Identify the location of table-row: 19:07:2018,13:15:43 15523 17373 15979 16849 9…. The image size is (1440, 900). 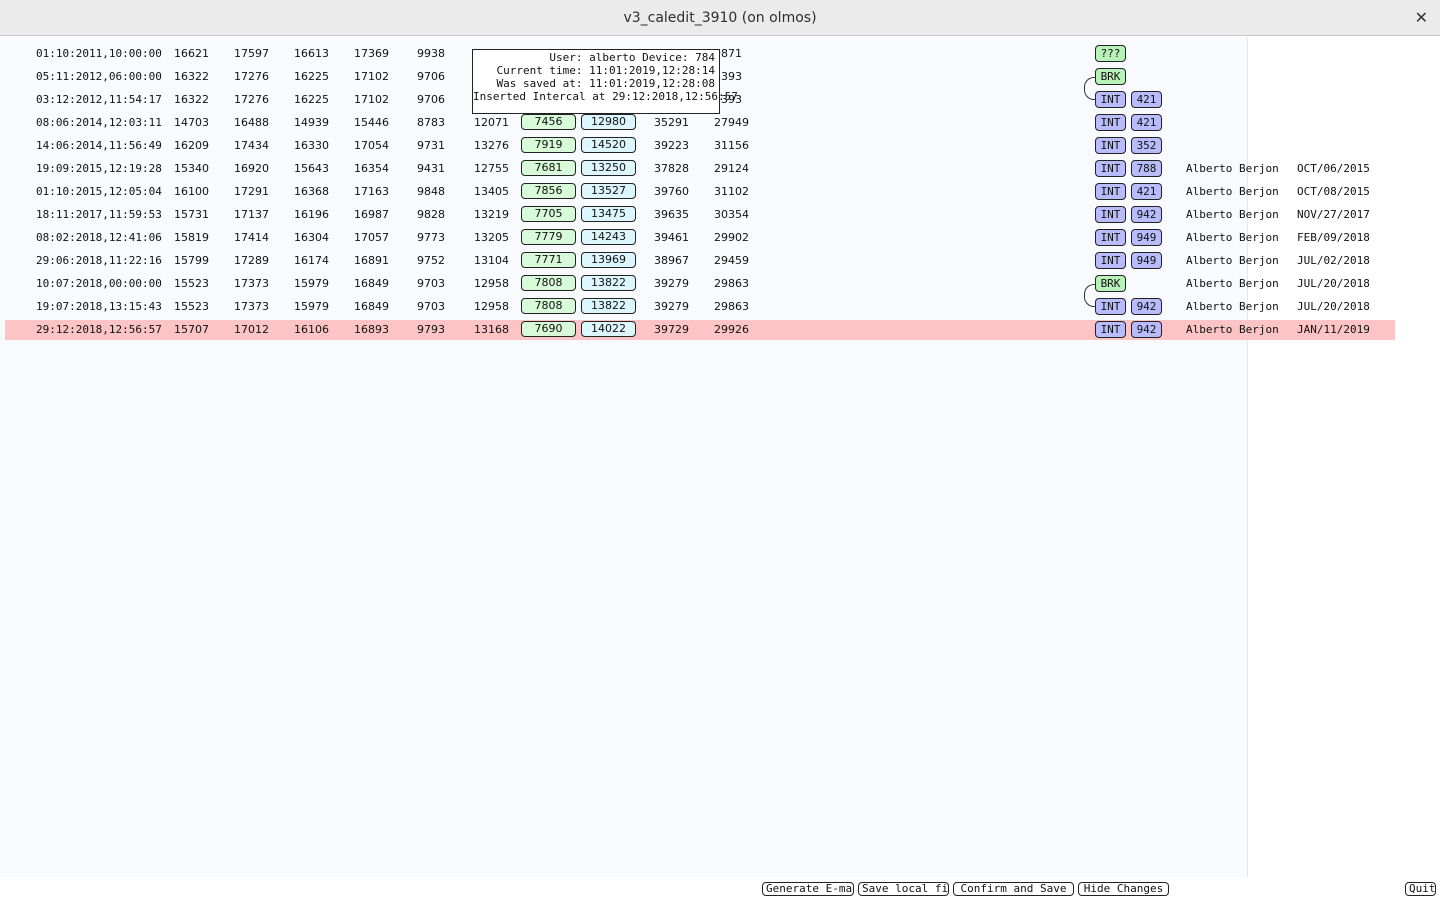
(700, 307).